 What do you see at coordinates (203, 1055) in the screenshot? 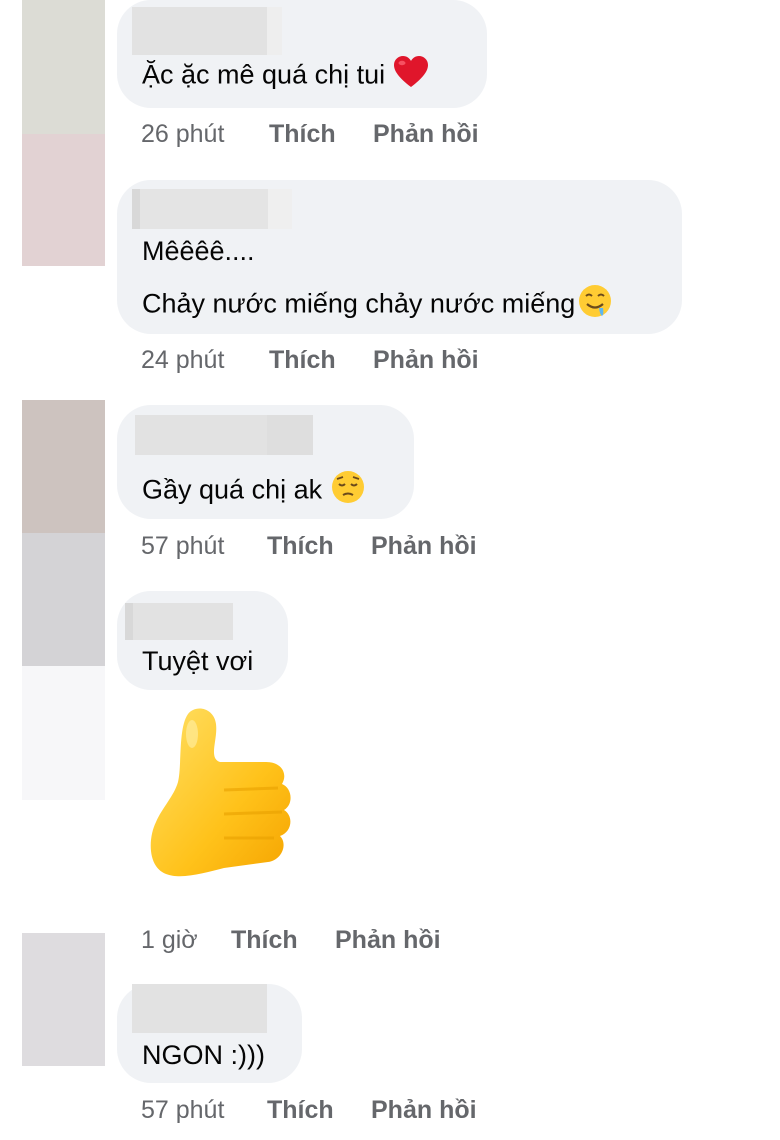
I see `comment-text: NGON :)))` at bounding box center [203, 1055].